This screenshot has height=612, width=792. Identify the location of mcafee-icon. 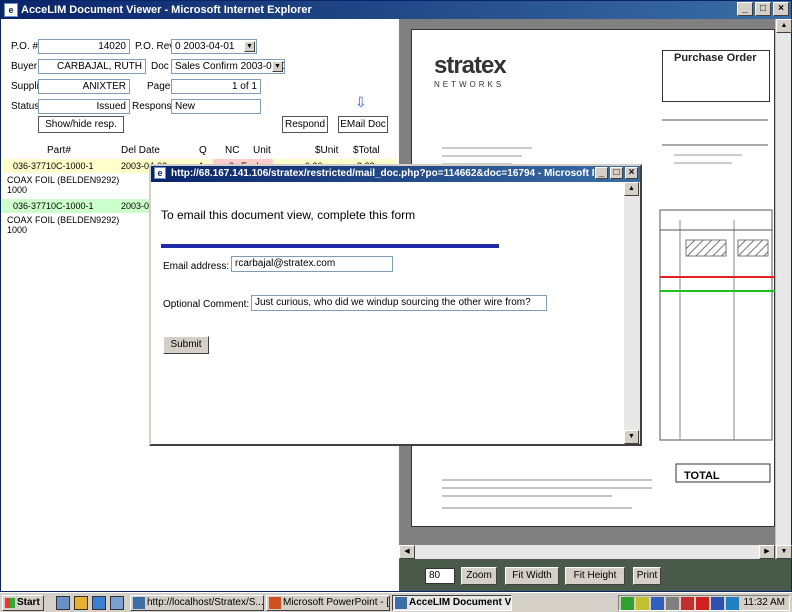
(687, 603).